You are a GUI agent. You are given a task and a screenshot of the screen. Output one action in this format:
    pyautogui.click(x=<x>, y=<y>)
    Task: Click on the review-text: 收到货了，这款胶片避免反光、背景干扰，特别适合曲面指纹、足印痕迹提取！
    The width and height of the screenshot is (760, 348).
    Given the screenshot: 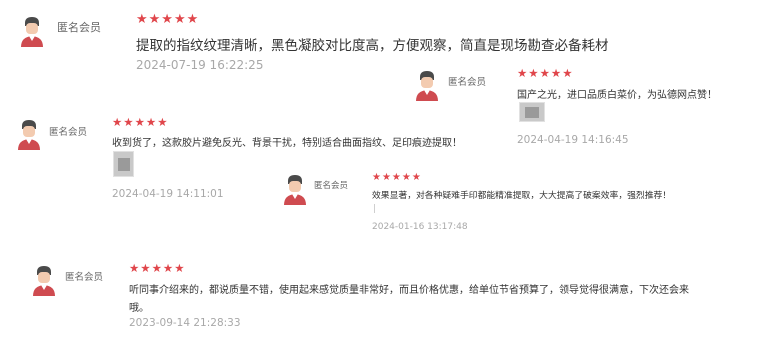 What is the action you would take?
    pyautogui.click(x=287, y=143)
    